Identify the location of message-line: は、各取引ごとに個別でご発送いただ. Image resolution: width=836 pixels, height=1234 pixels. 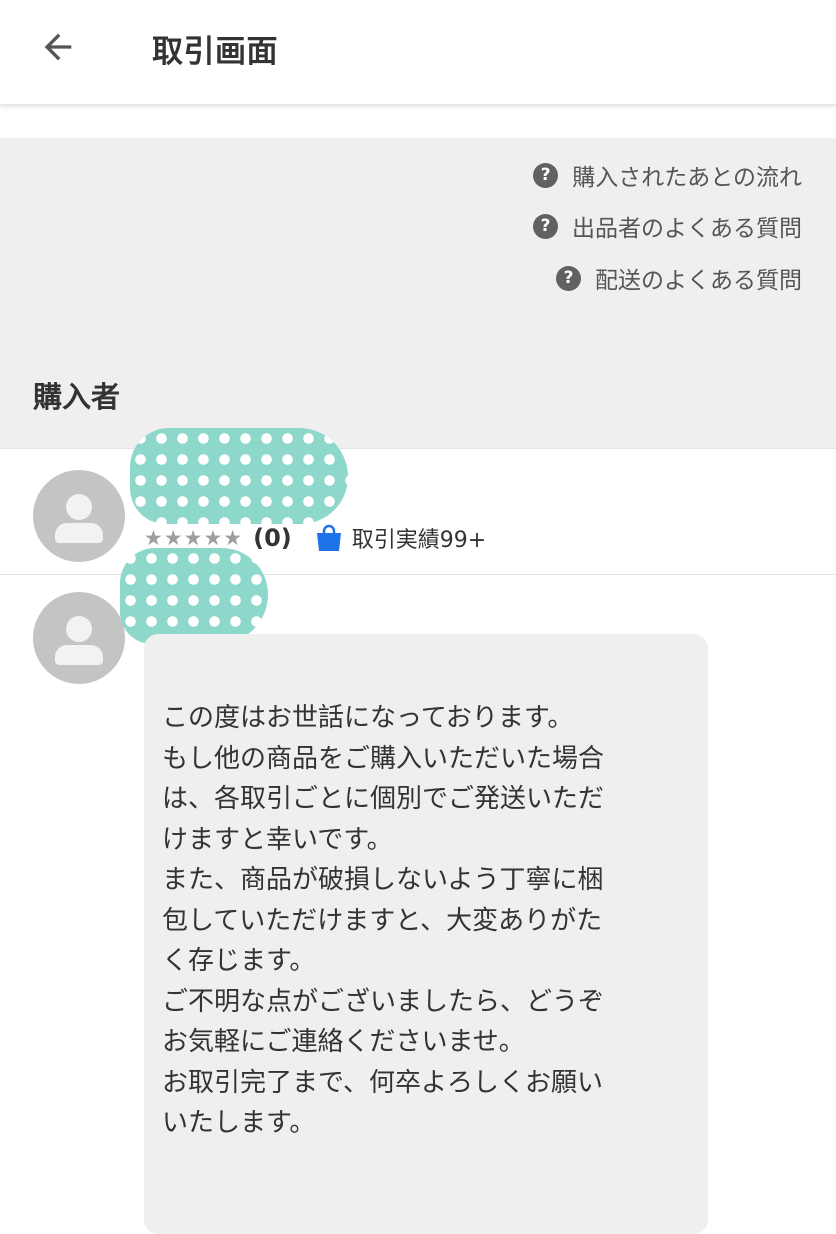
(383, 799).